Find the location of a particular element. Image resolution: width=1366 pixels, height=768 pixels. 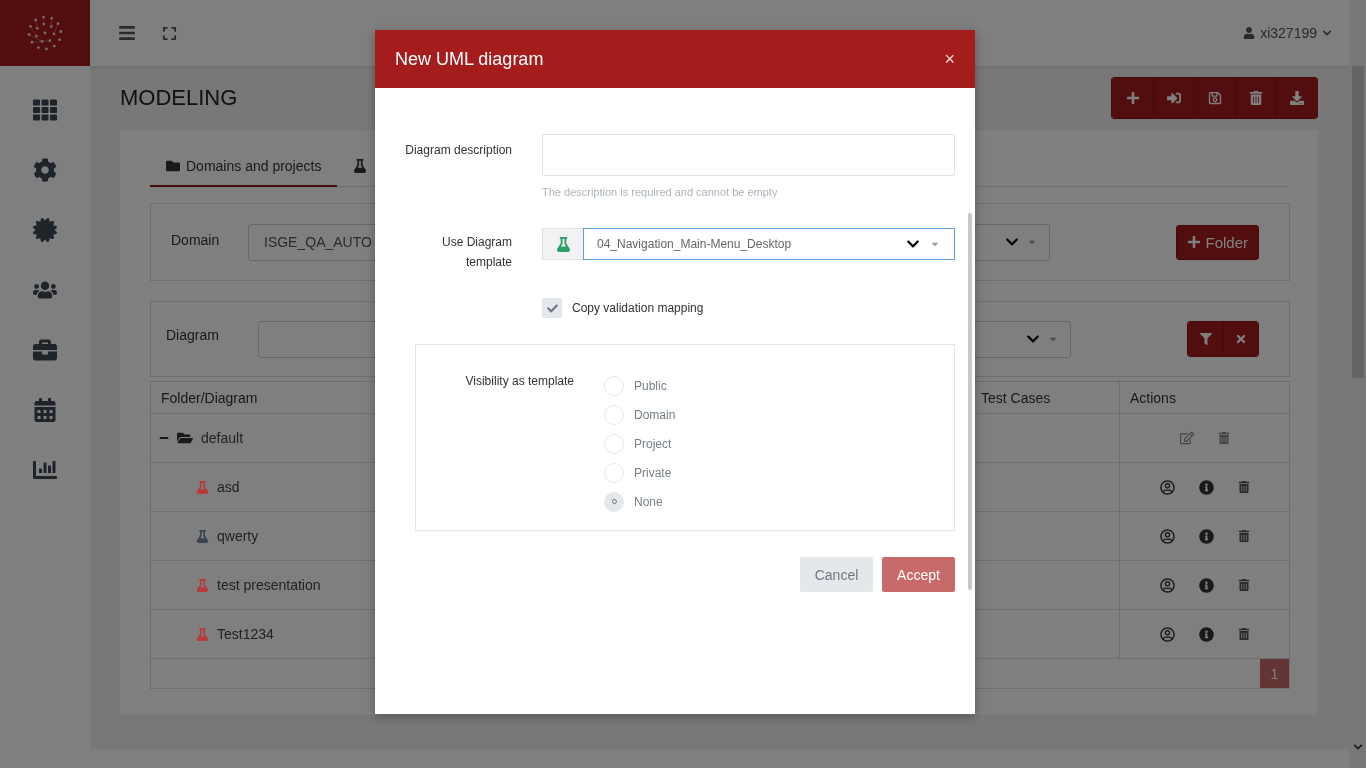

save-icon is located at coordinates (1215, 98).